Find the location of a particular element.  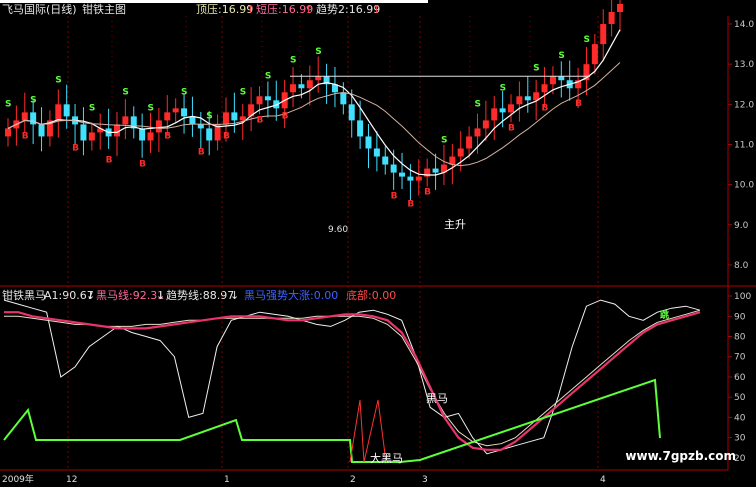

date-label: 12 is located at coordinates (71, 480).